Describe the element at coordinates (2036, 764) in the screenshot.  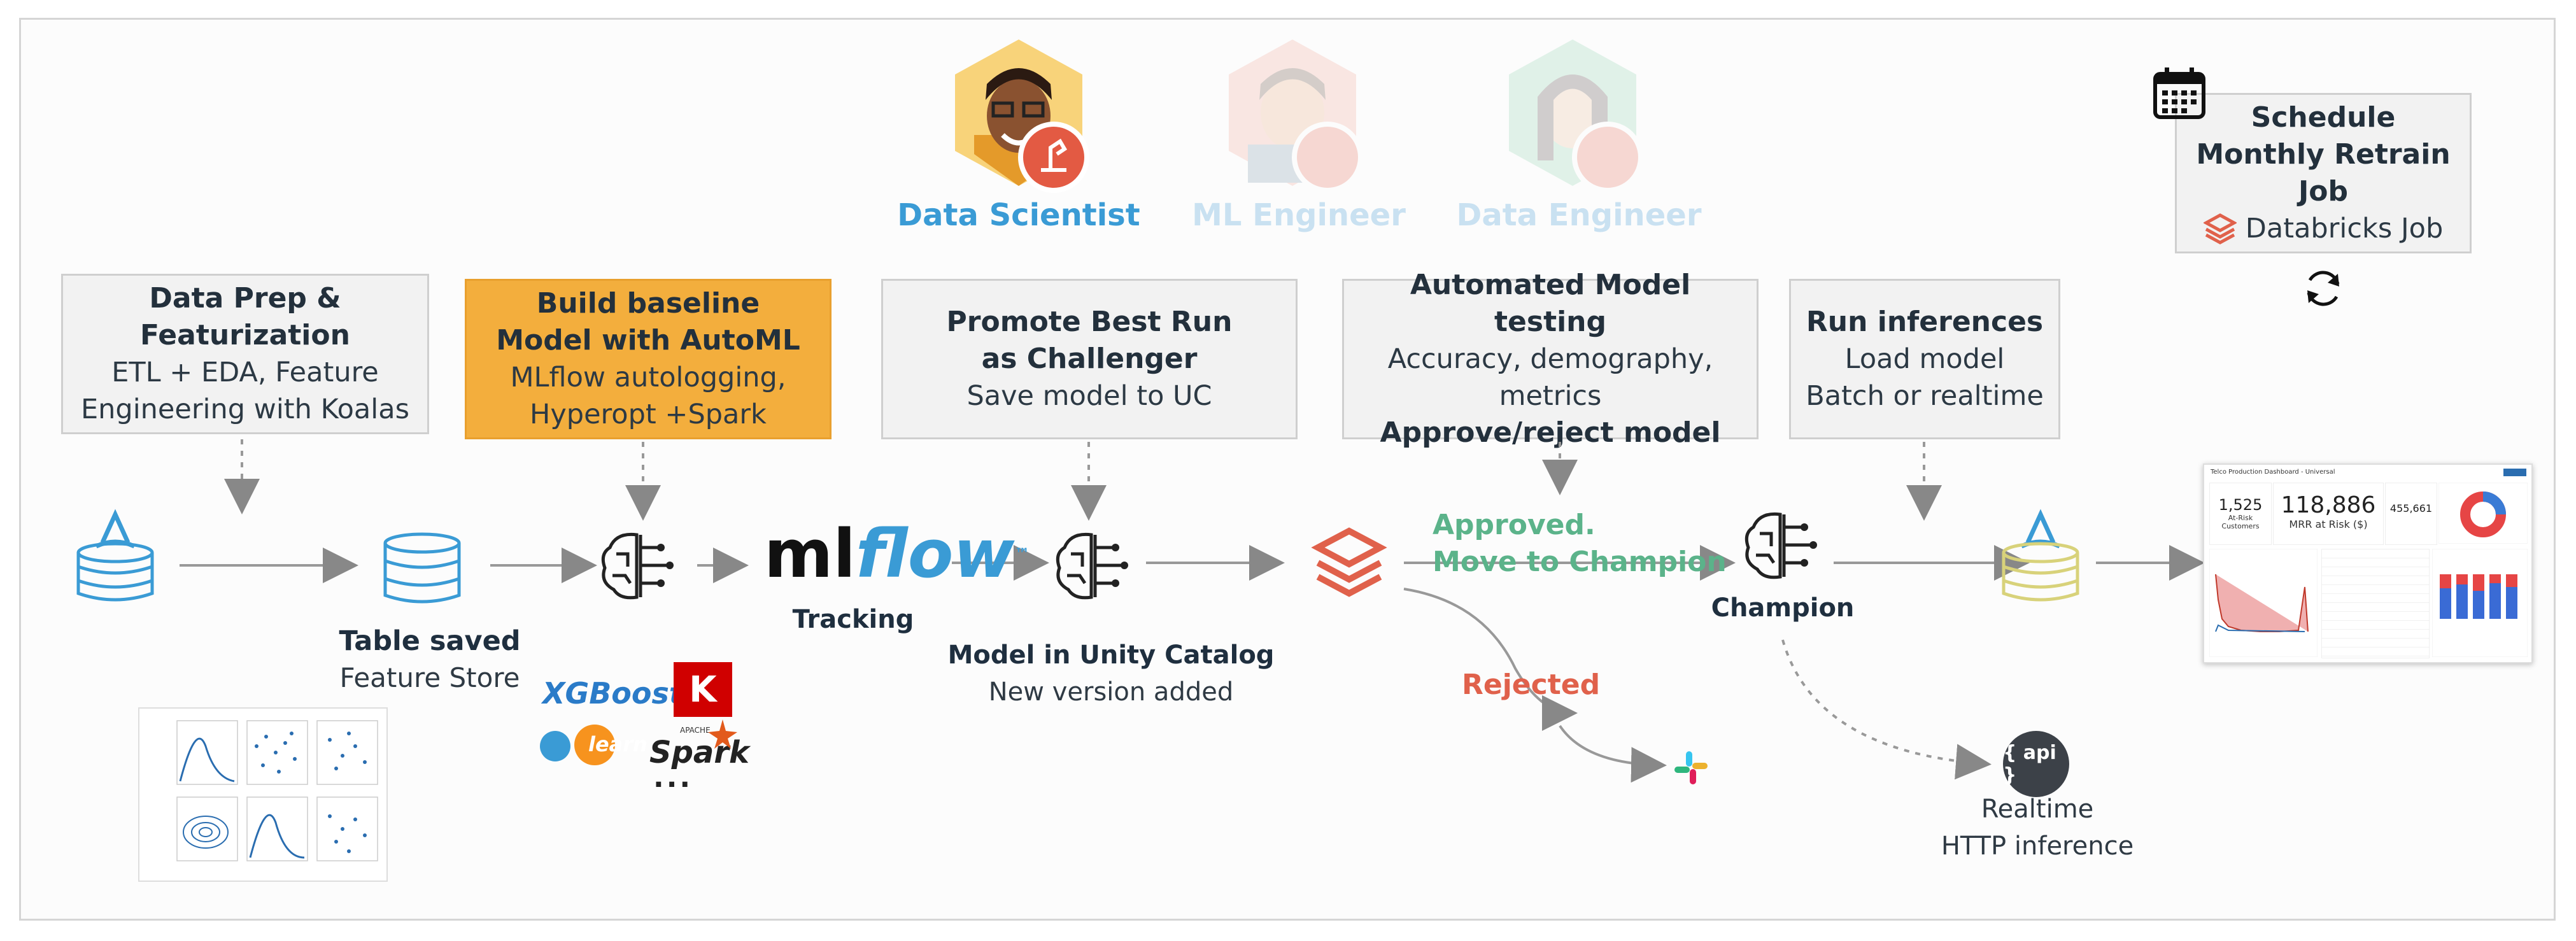
I see `api-badge: { api }` at that location.